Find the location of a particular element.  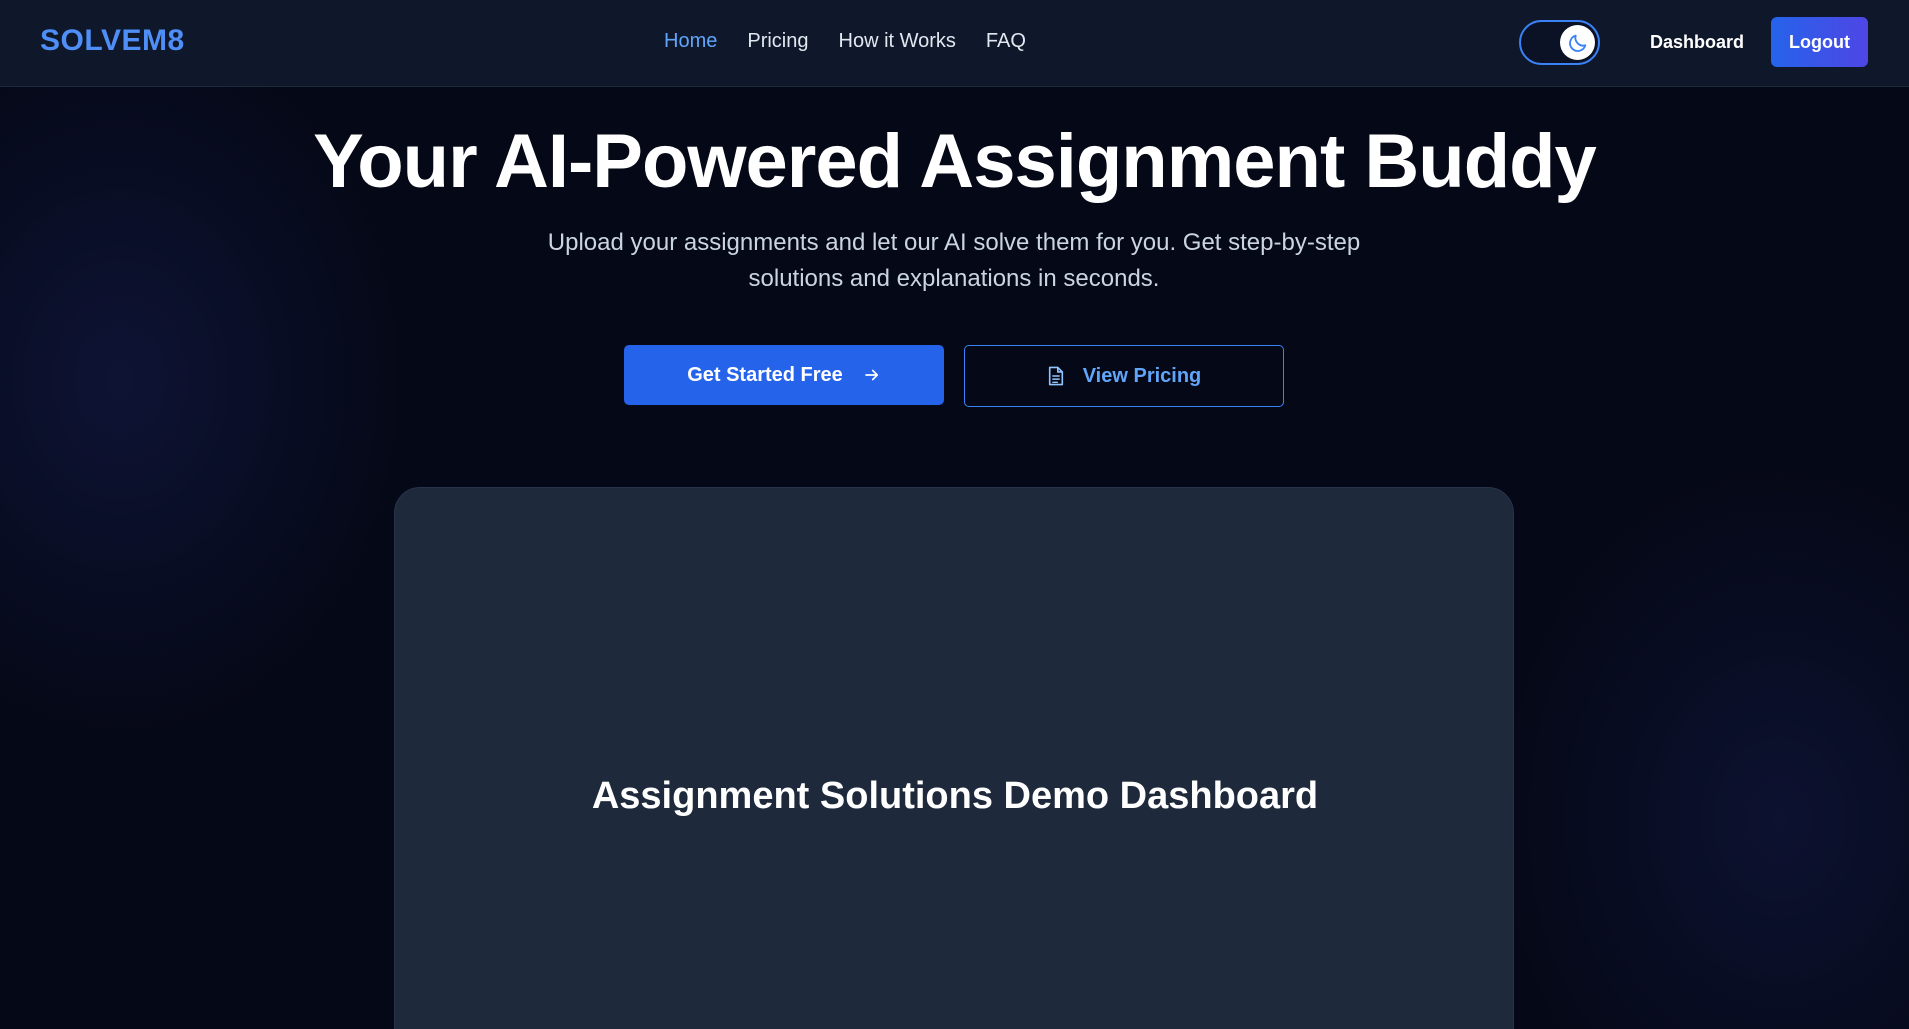

brand-logo: SOLVEM8 is located at coordinates (112, 41).